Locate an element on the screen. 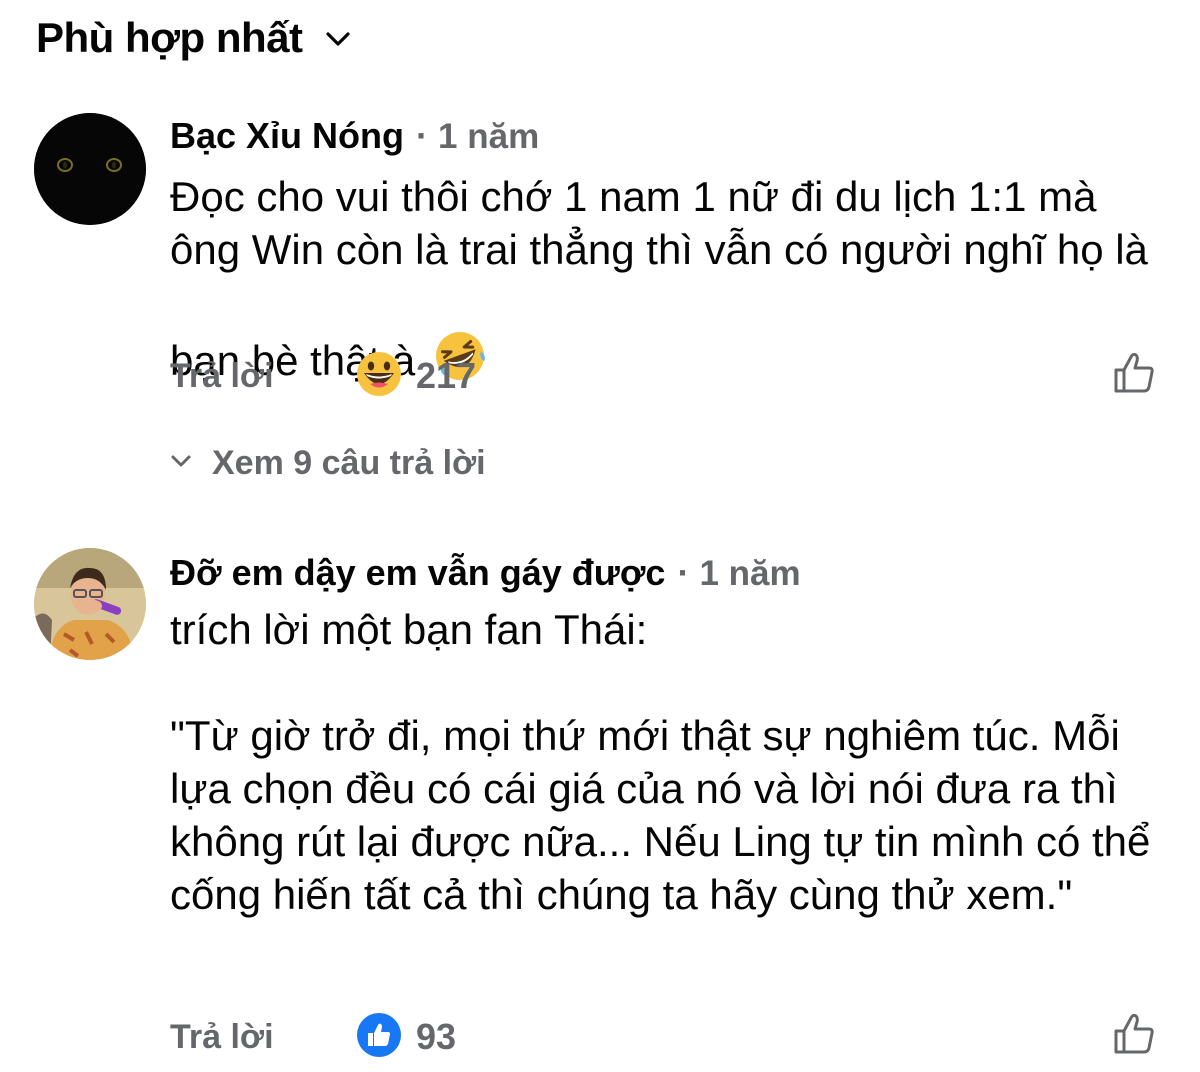 Image resolution: width=1200 pixels, height=1072 pixels. black-cat-avatar-image is located at coordinates (90, 169).